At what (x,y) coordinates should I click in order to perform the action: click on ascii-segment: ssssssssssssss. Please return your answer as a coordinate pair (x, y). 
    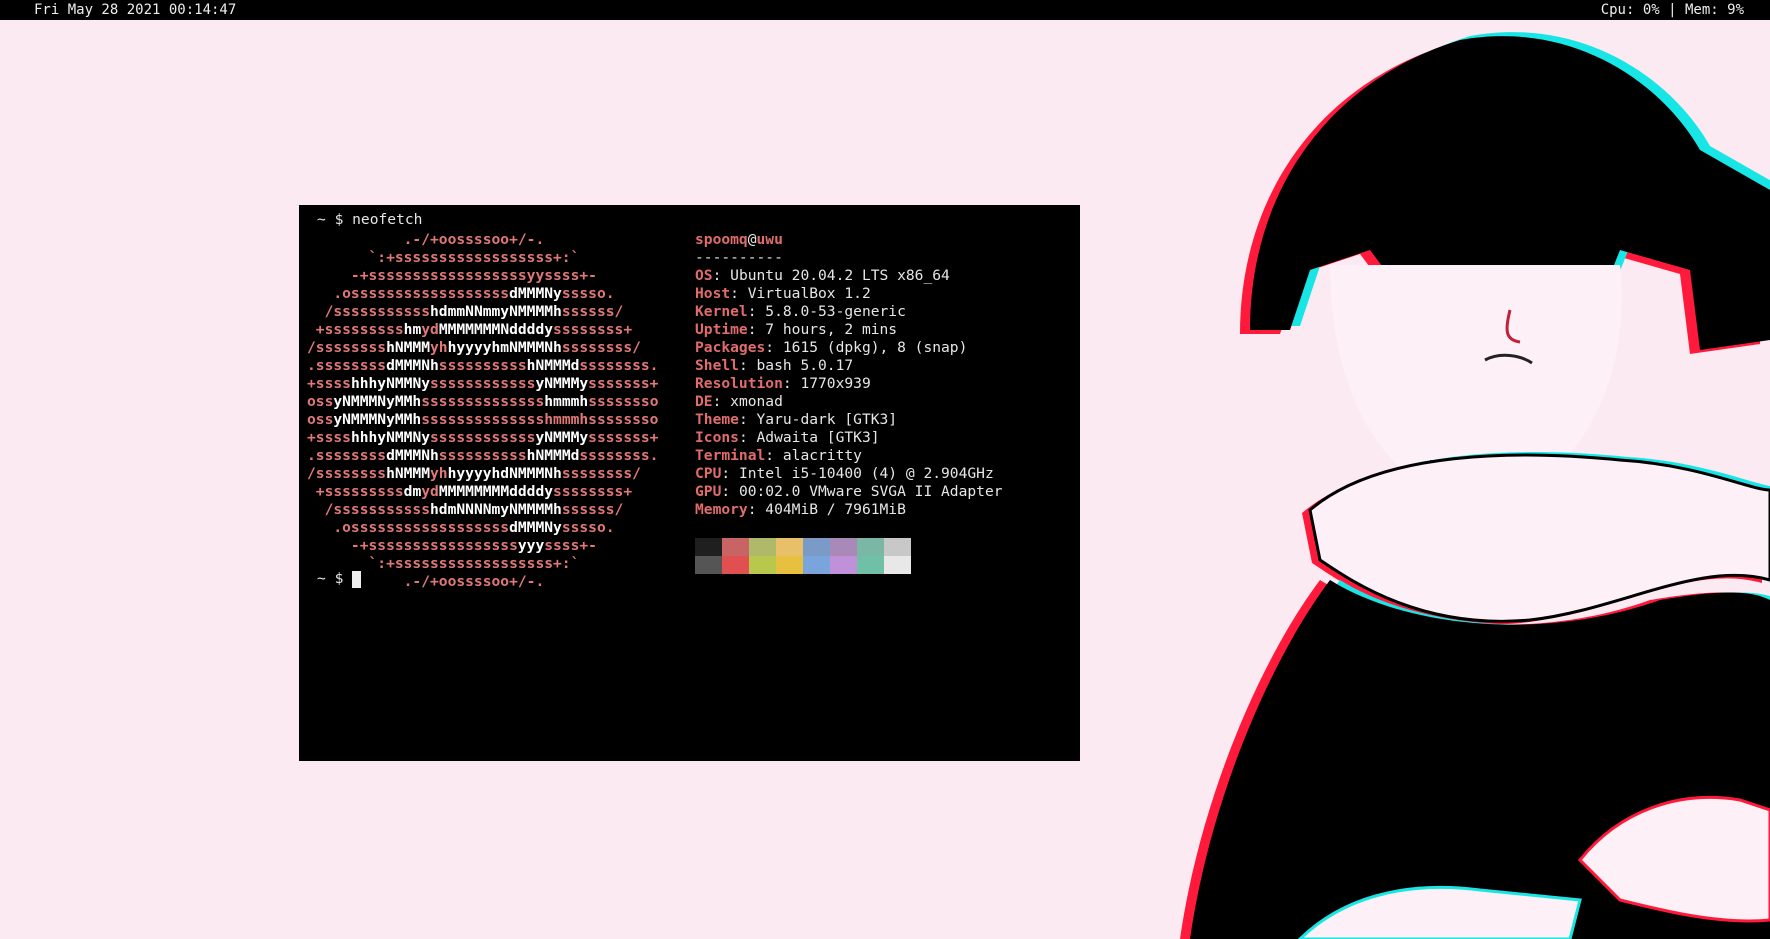
    Looking at the image, I should click on (483, 401).